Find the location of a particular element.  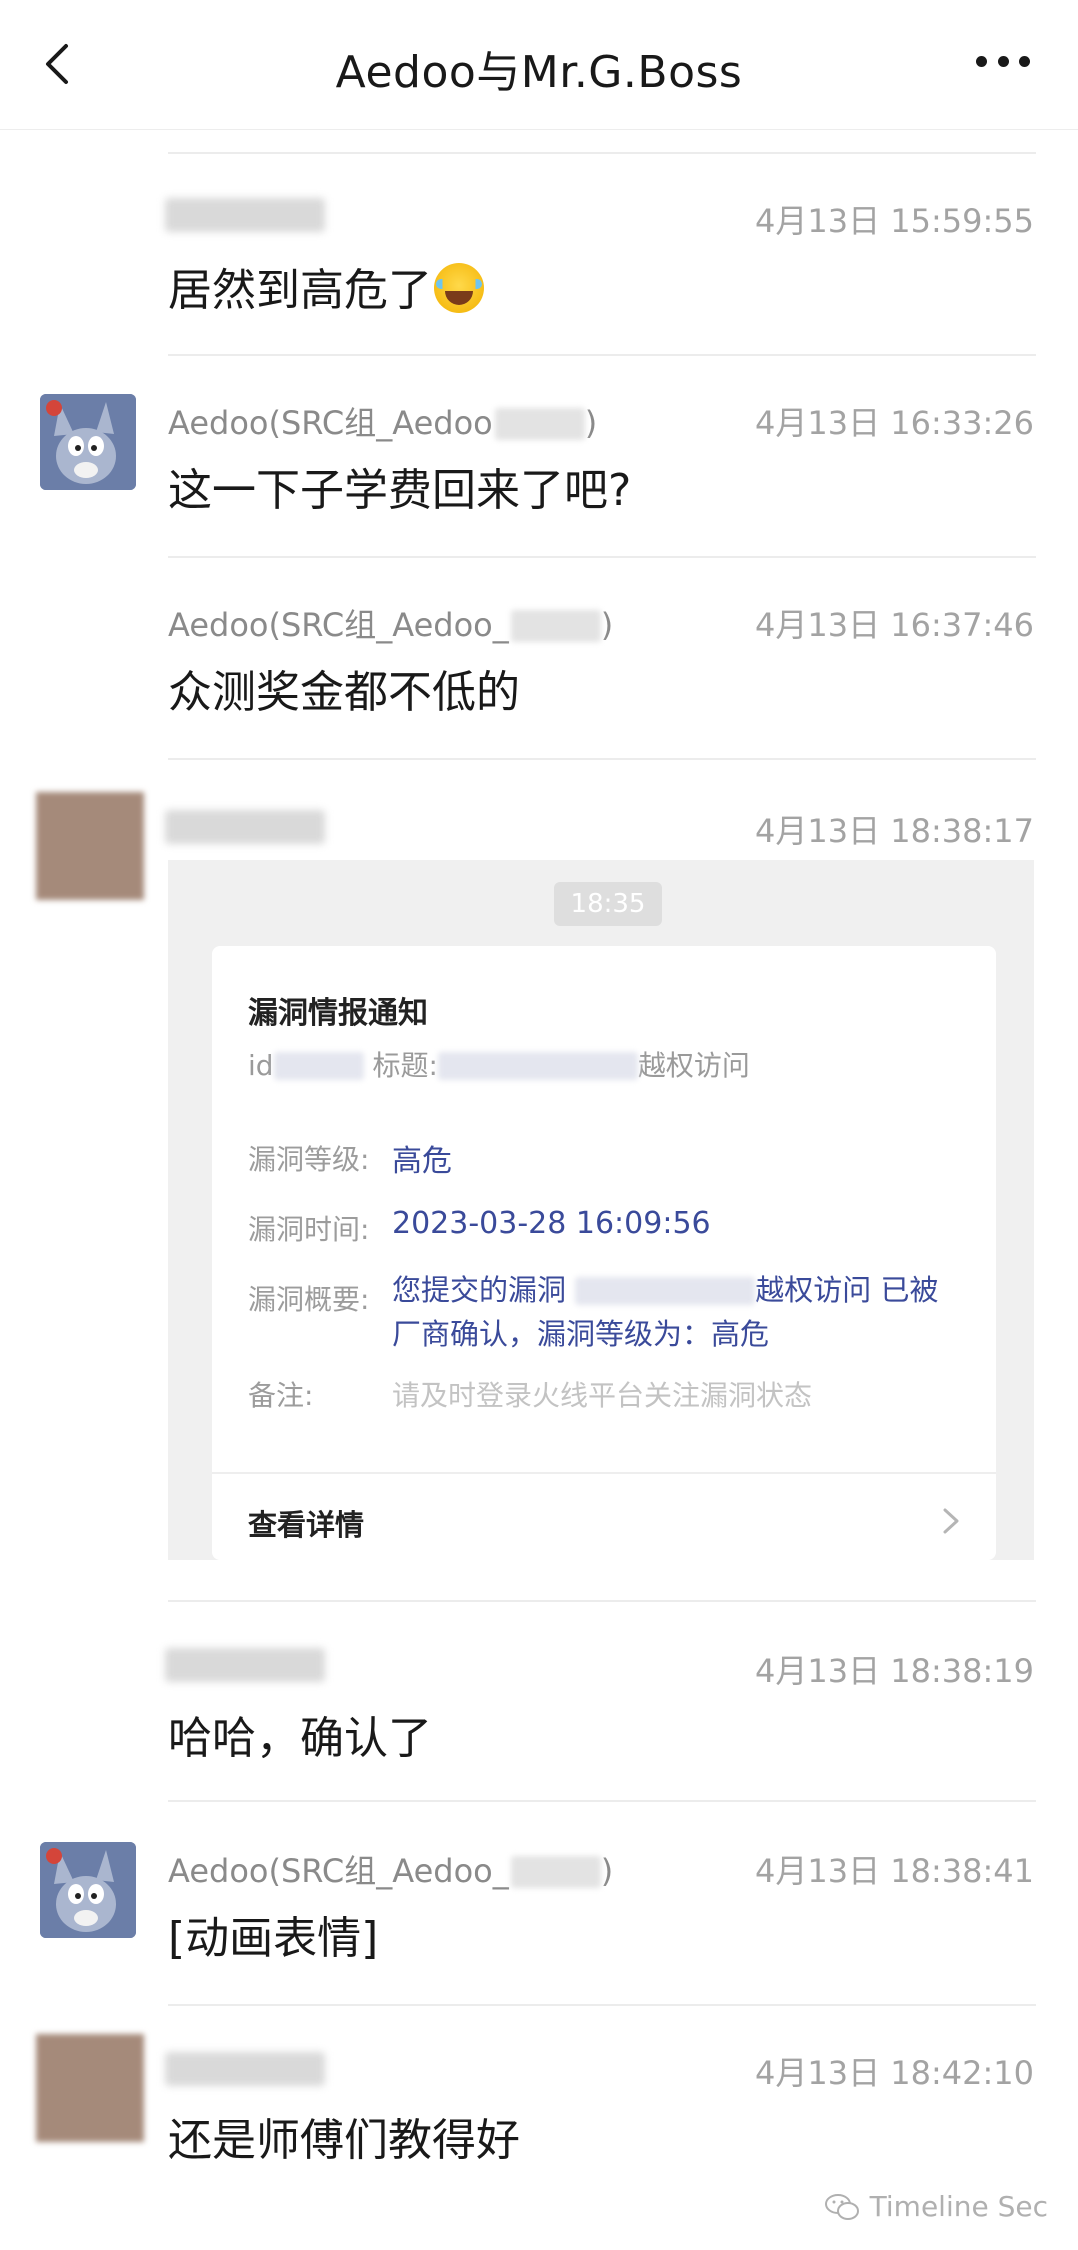

summary-value: 您提交的漏洞 越权访问 已被厂商确认，漏洞等级为：高危 is located at coordinates (672, 1312).